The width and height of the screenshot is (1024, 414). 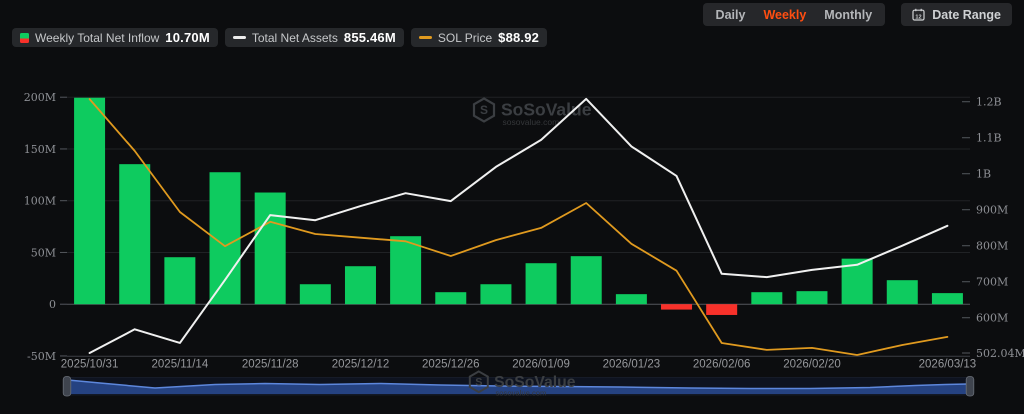 I want to click on bar-2026/02/20, so click(x=812, y=298).